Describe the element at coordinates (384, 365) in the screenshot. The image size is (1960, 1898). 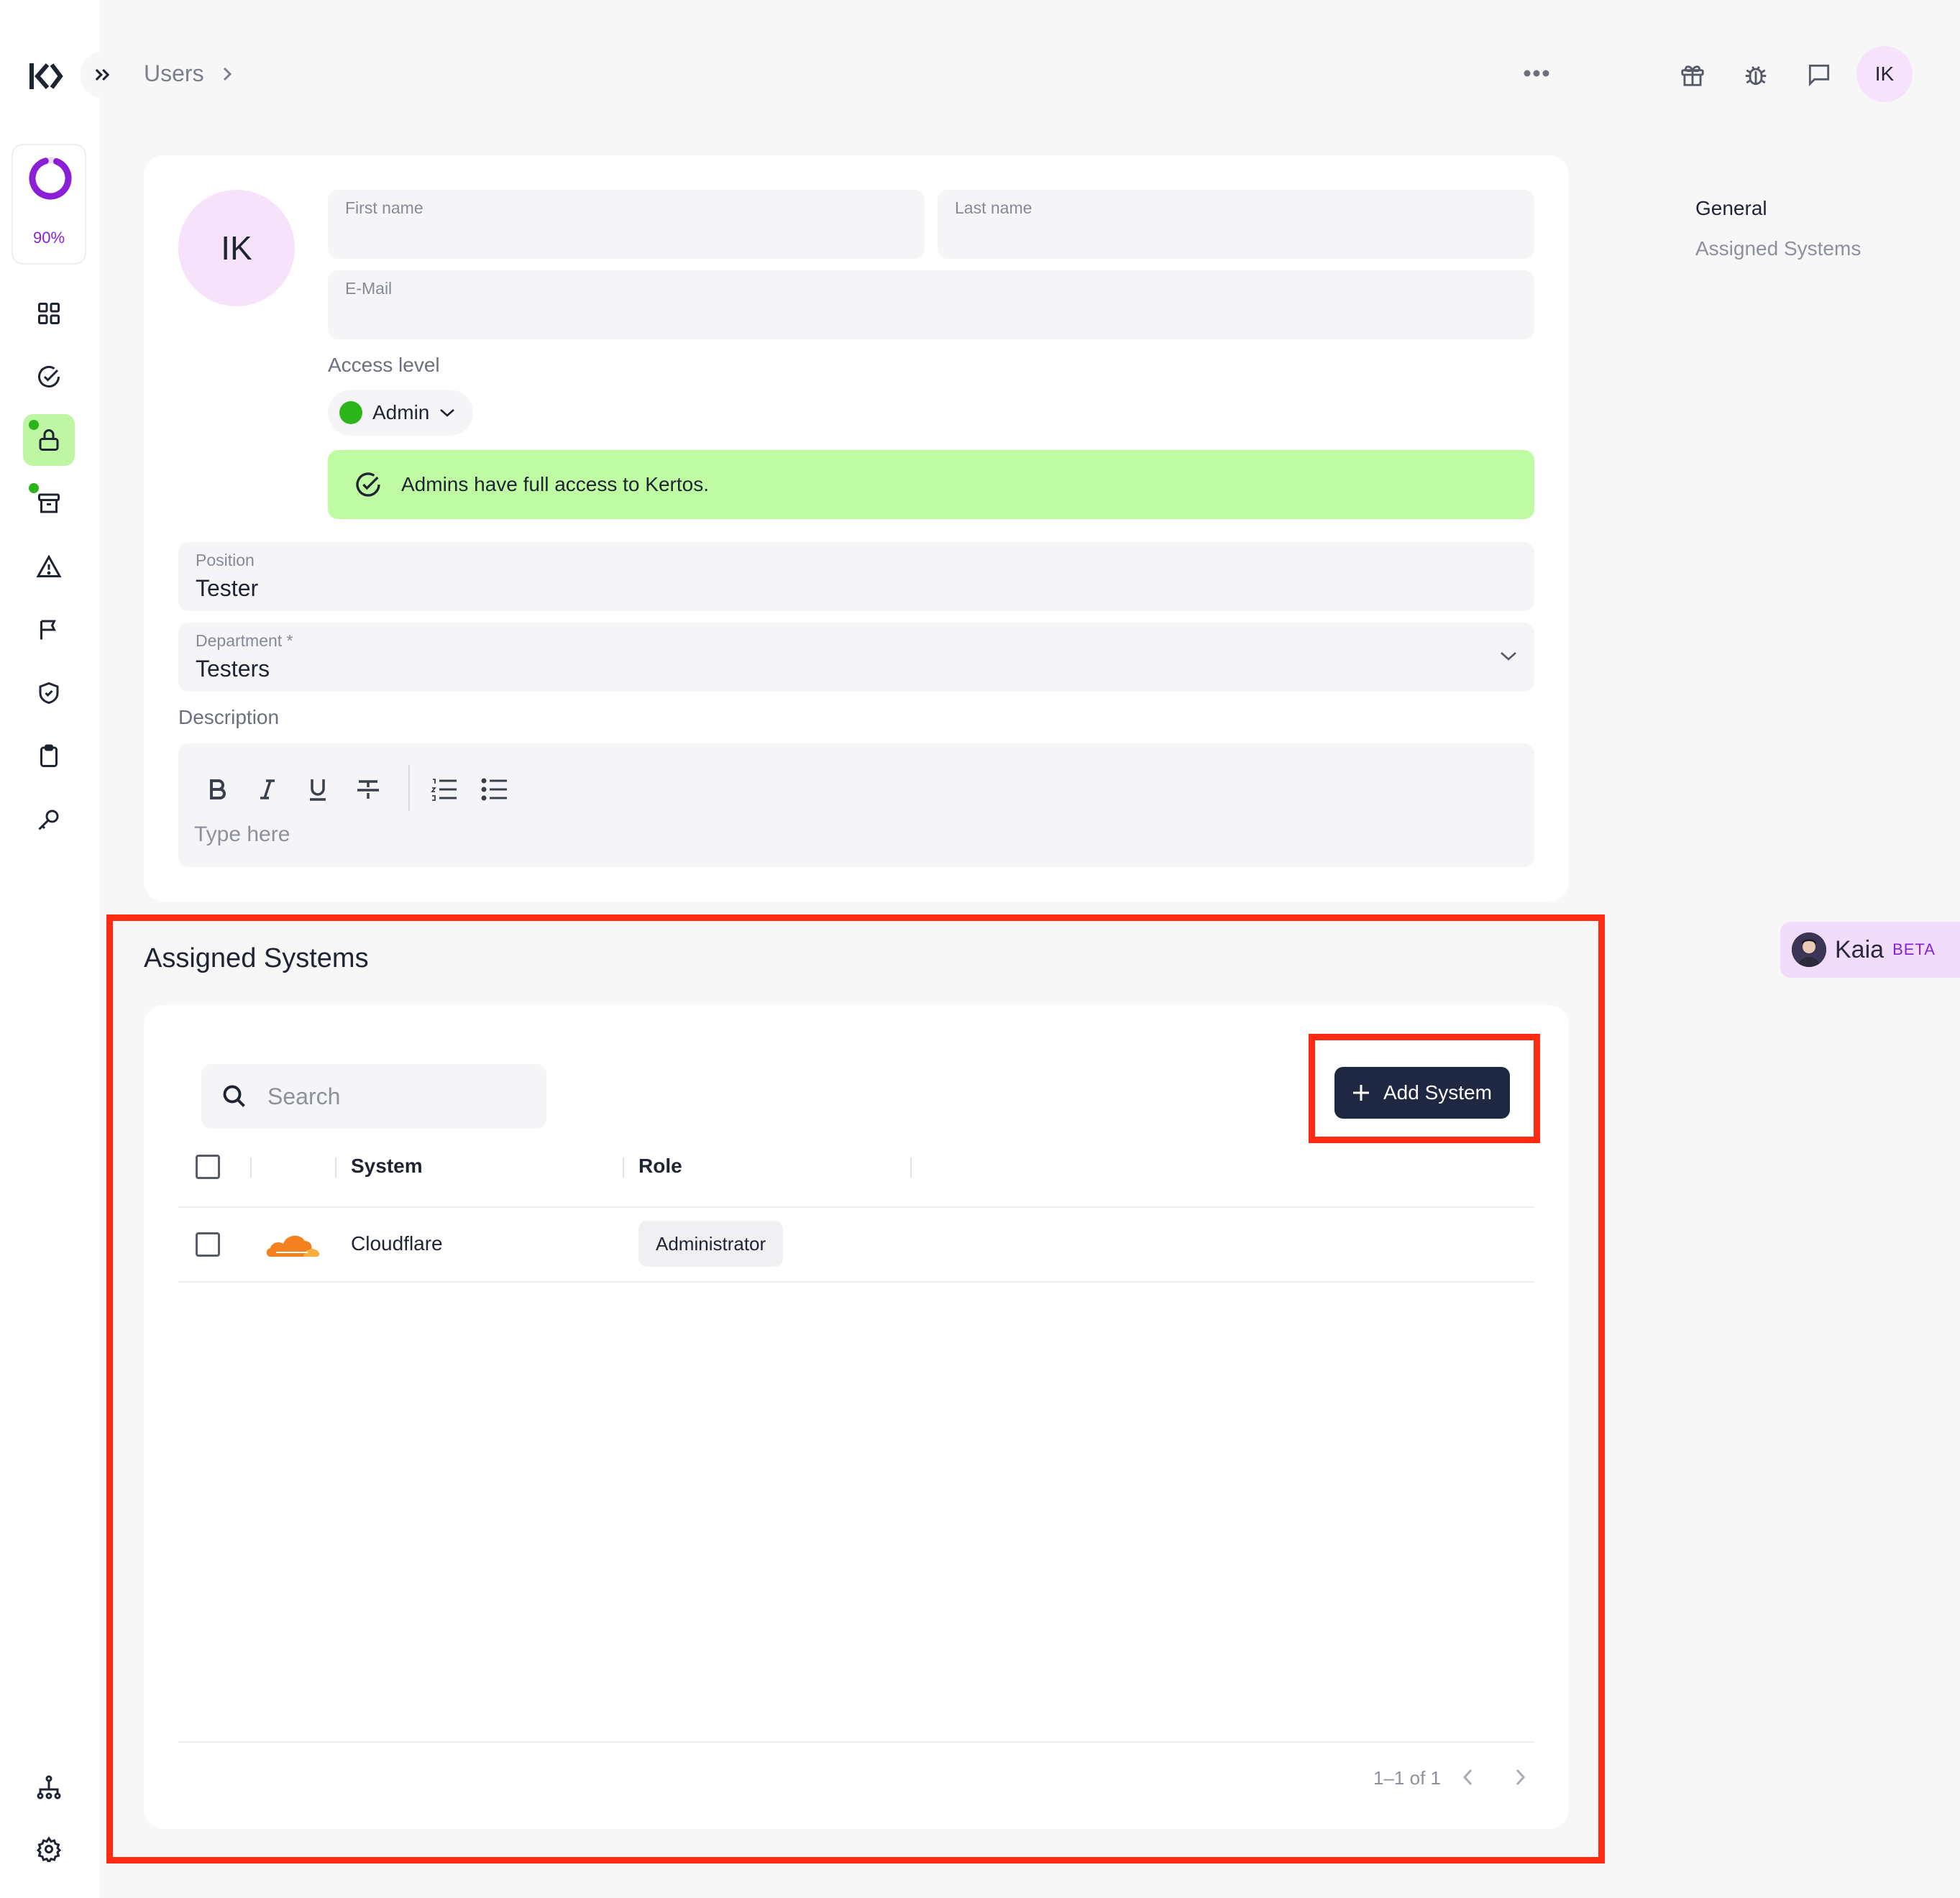
I see `access-level-label: Access level` at that location.